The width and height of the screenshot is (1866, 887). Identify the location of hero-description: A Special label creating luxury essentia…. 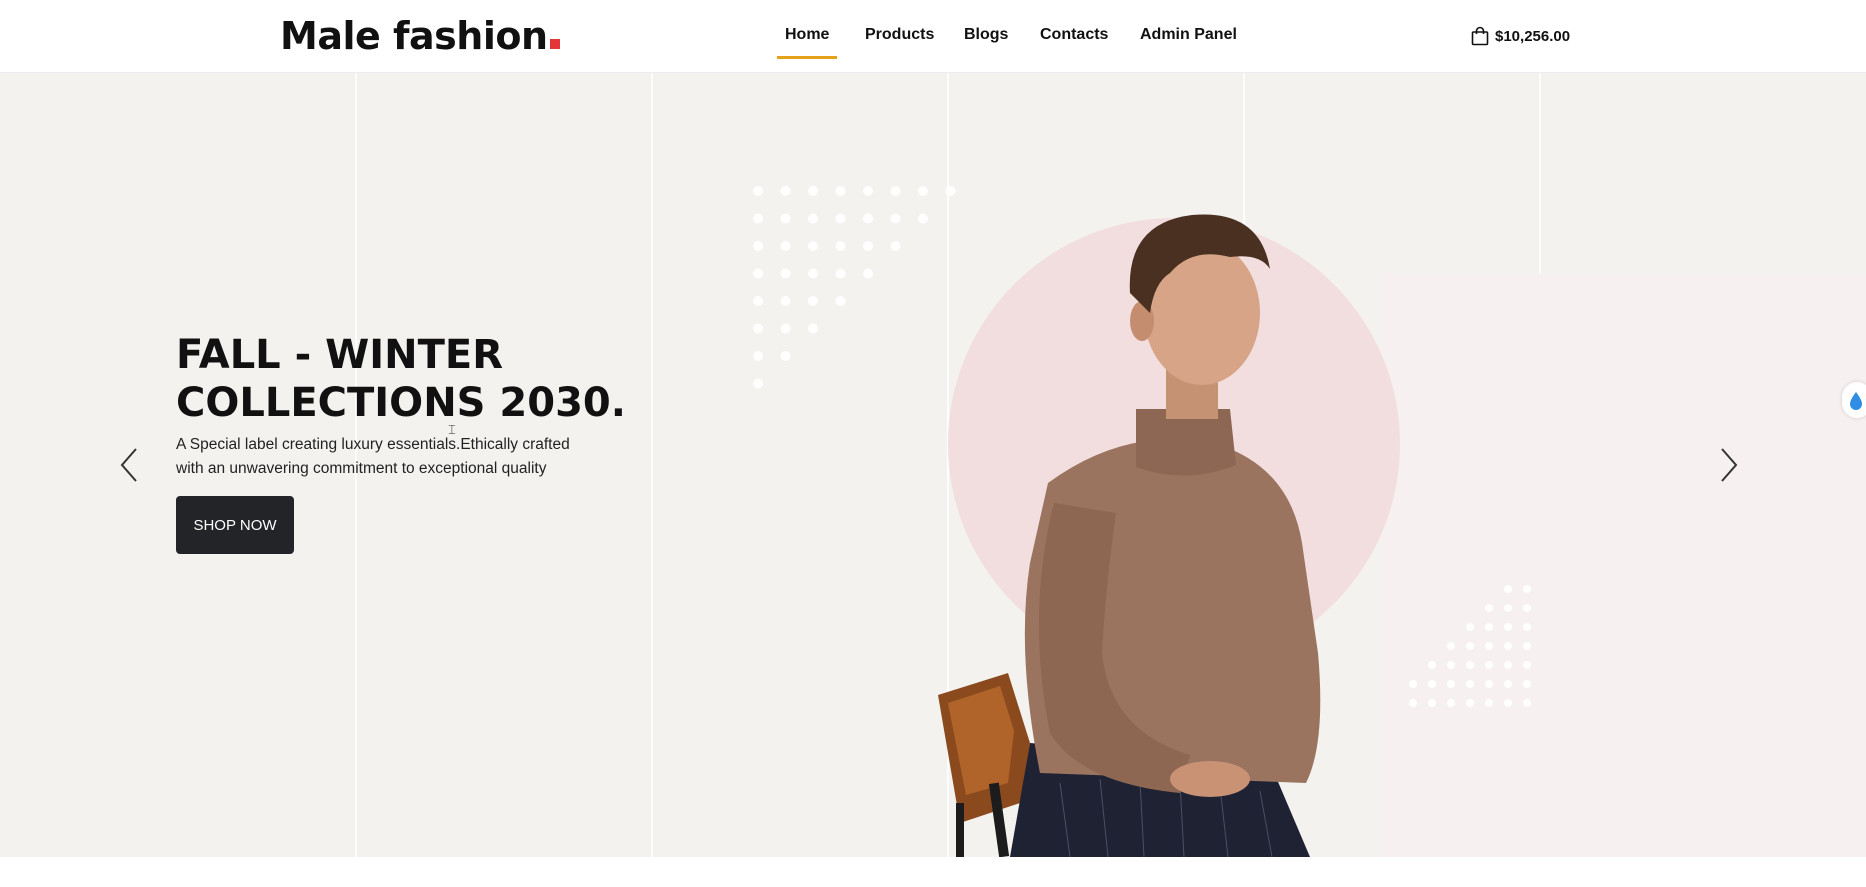
(391, 457).